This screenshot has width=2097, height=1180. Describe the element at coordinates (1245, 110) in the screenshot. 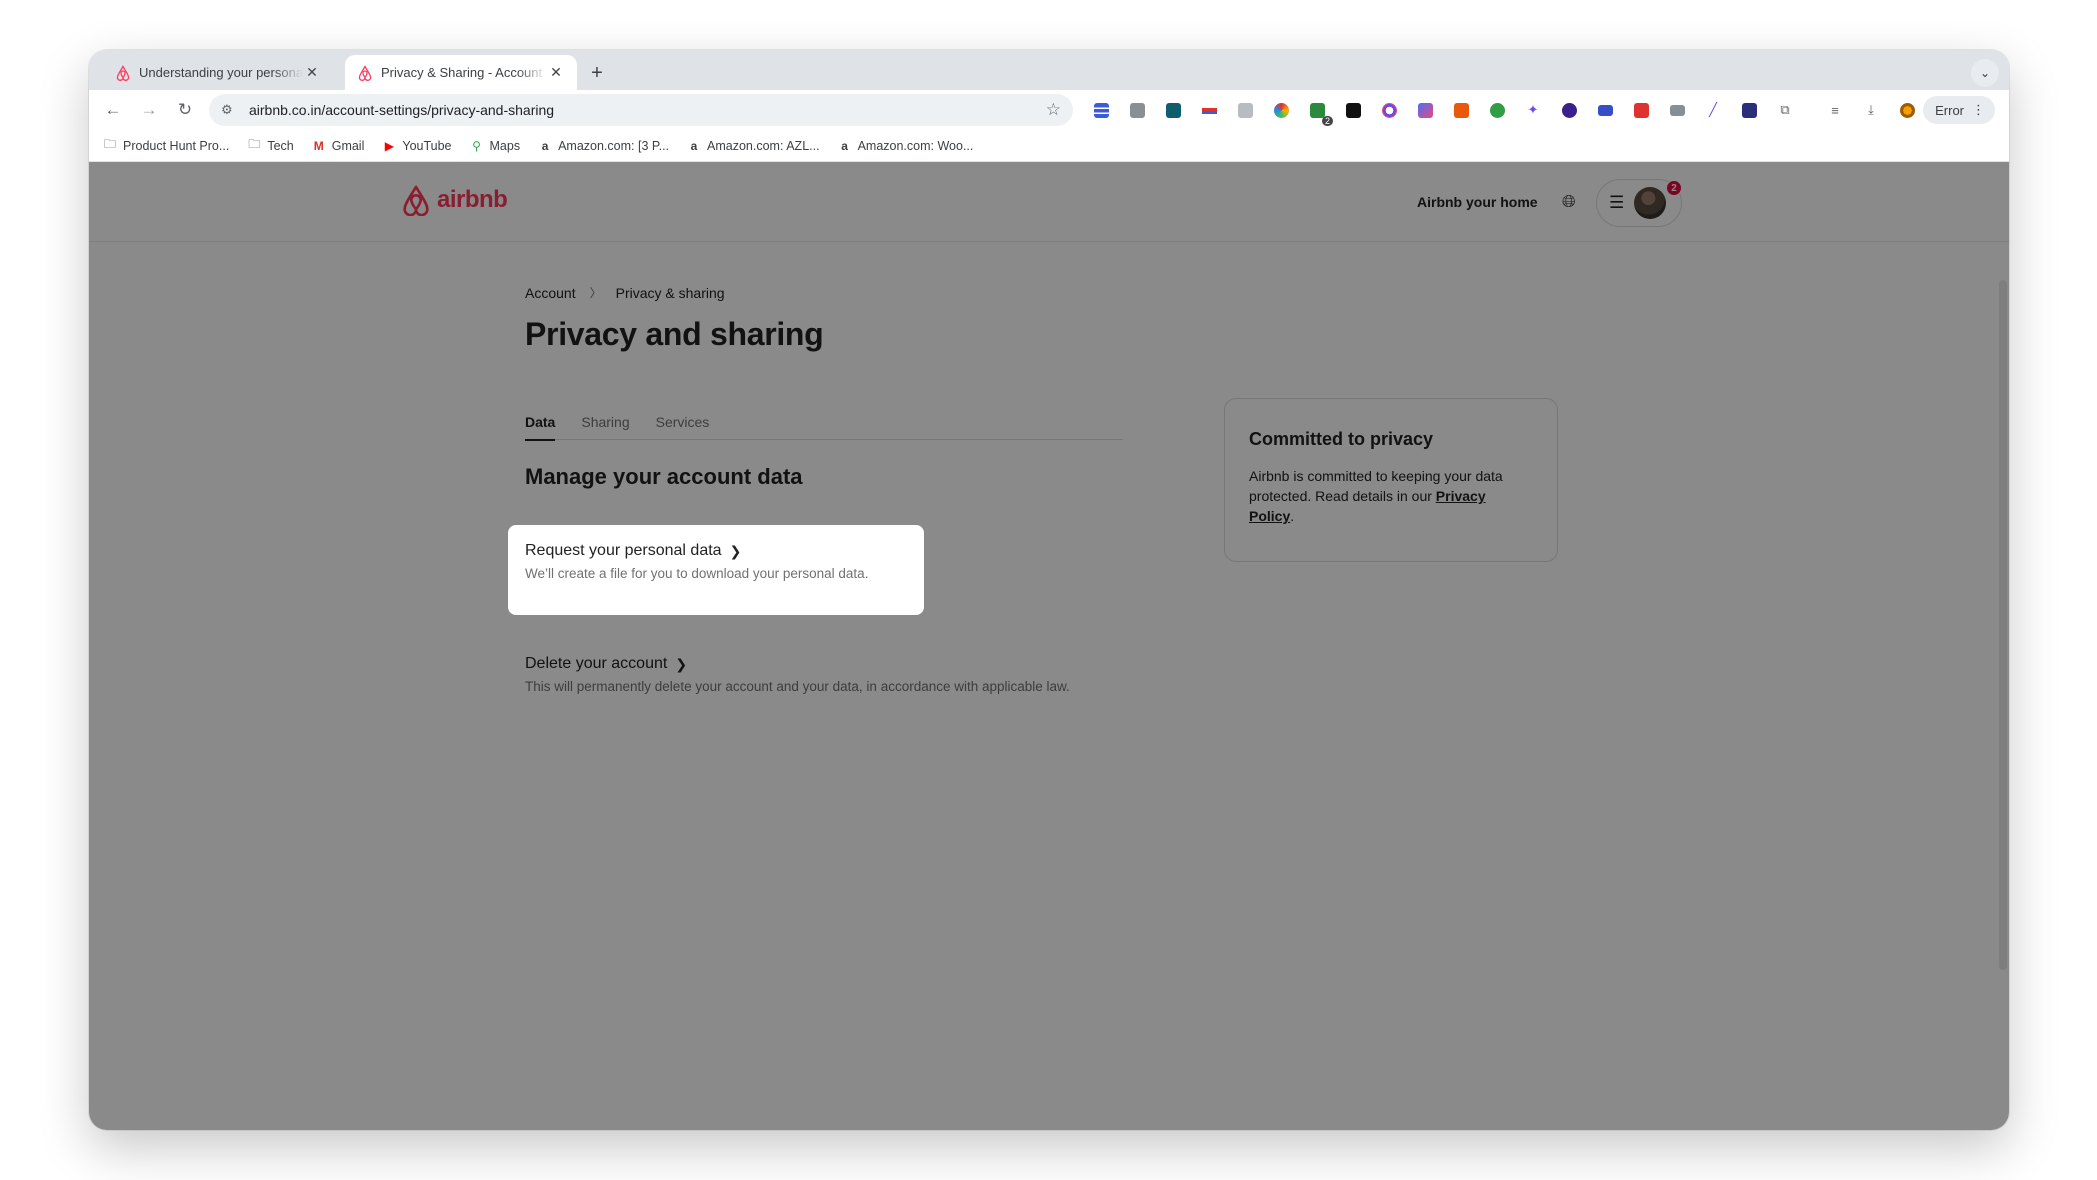

I see `extension-k-icon` at that location.